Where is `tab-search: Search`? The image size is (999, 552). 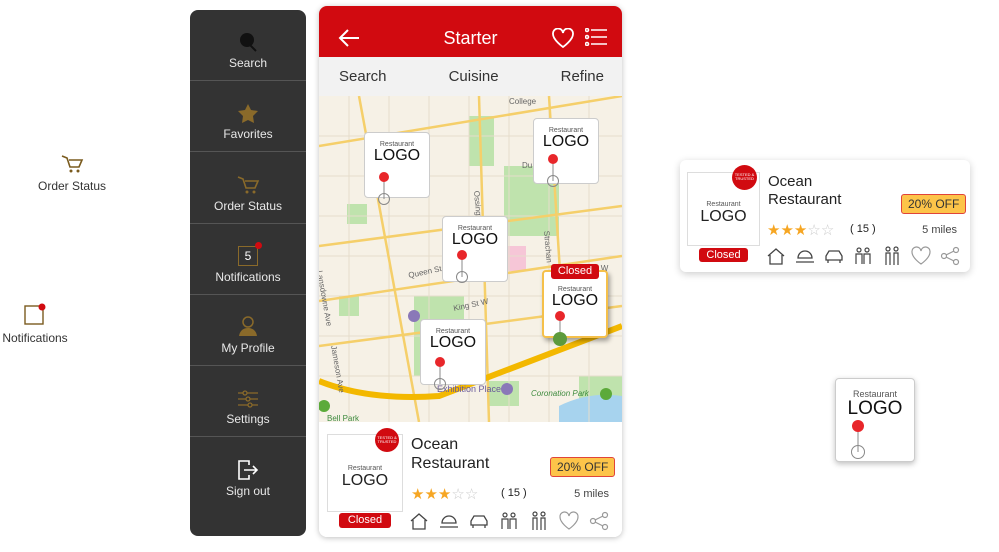 tab-search: Search is located at coordinates (363, 76).